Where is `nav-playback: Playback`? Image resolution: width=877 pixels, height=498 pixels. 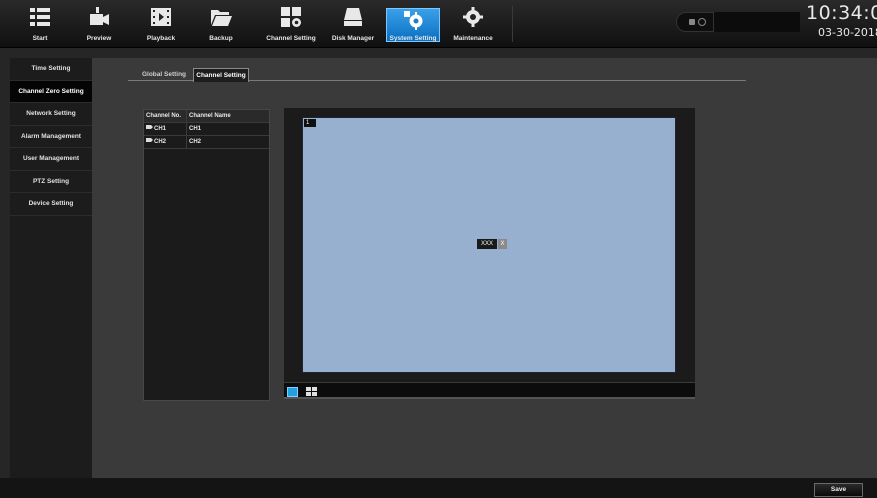
nav-playback: Playback is located at coordinates (161, 24).